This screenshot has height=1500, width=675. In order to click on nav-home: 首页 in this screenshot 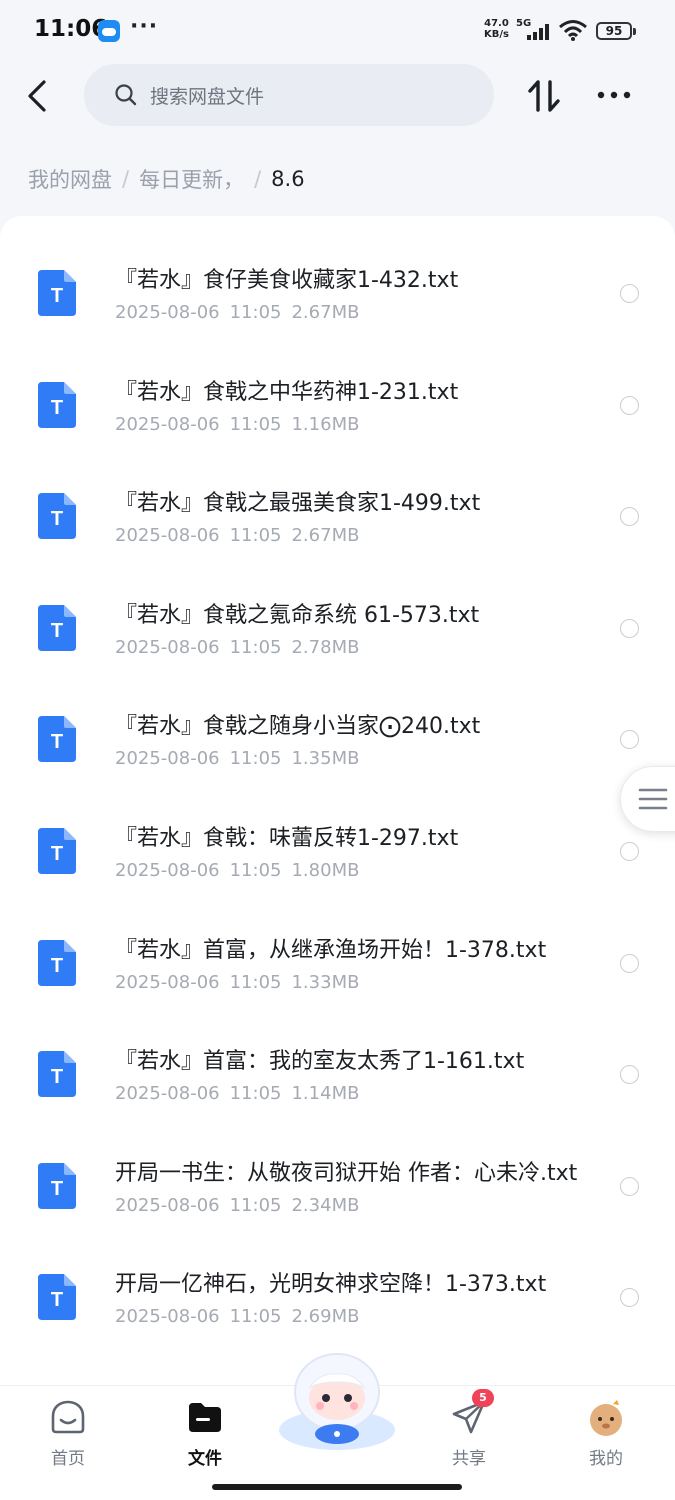, I will do `click(68, 1431)`.